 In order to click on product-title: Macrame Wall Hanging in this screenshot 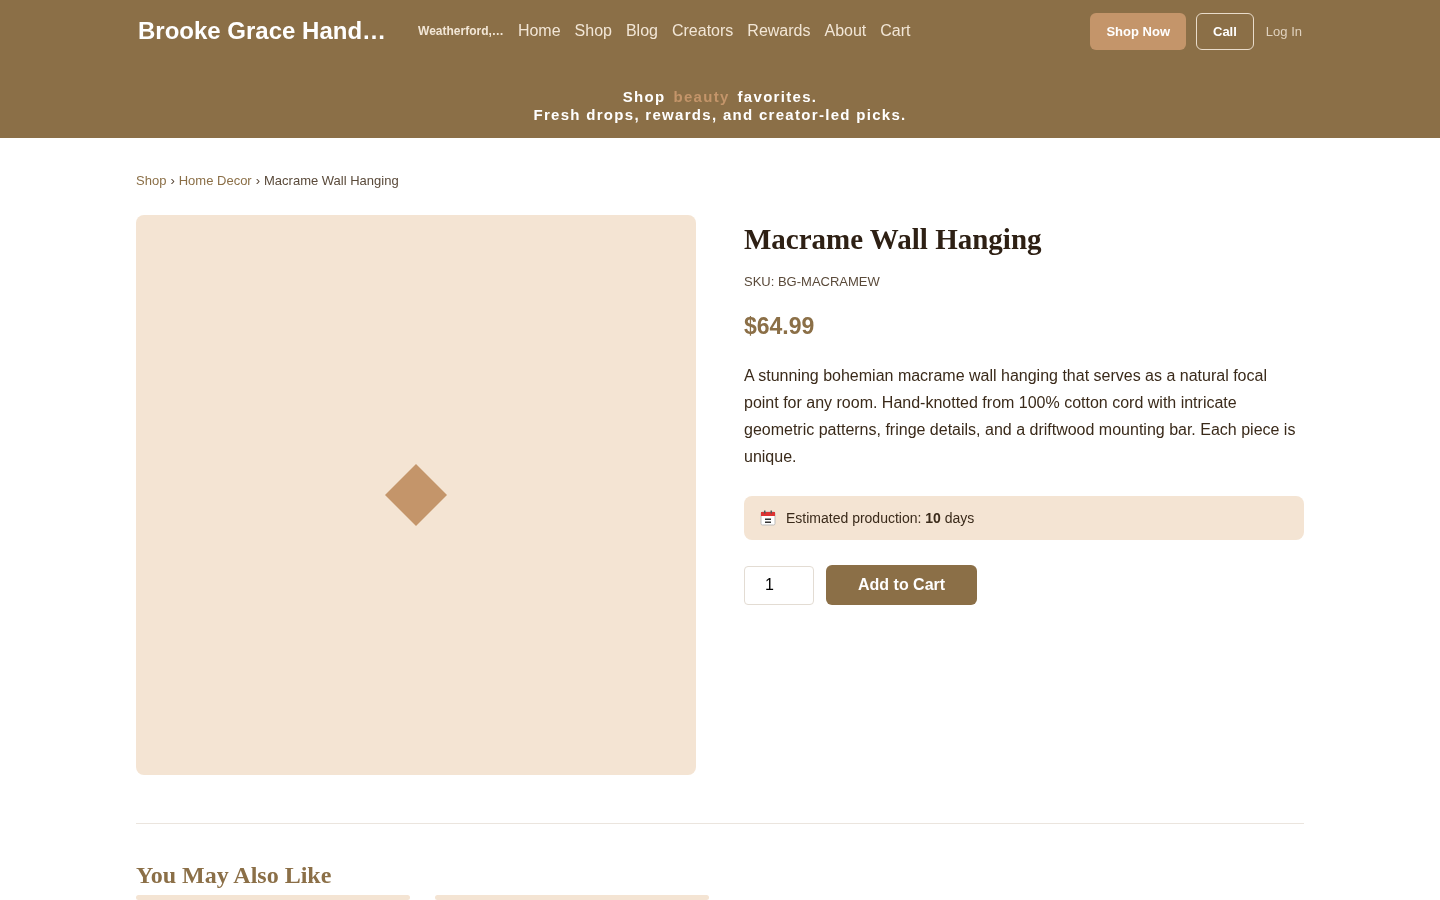, I will do `click(893, 239)`.